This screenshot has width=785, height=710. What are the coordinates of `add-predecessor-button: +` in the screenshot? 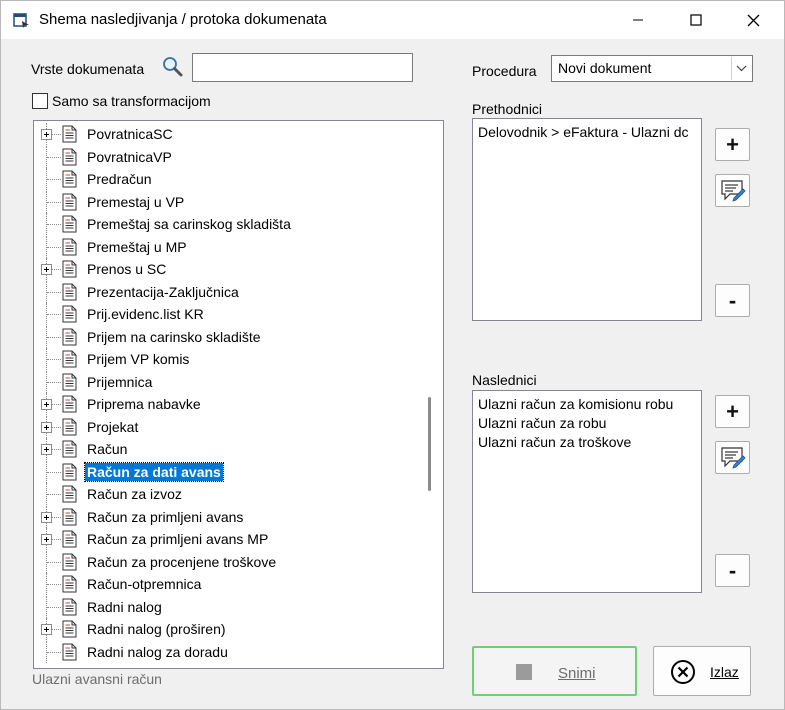 It's located at (732, 144).